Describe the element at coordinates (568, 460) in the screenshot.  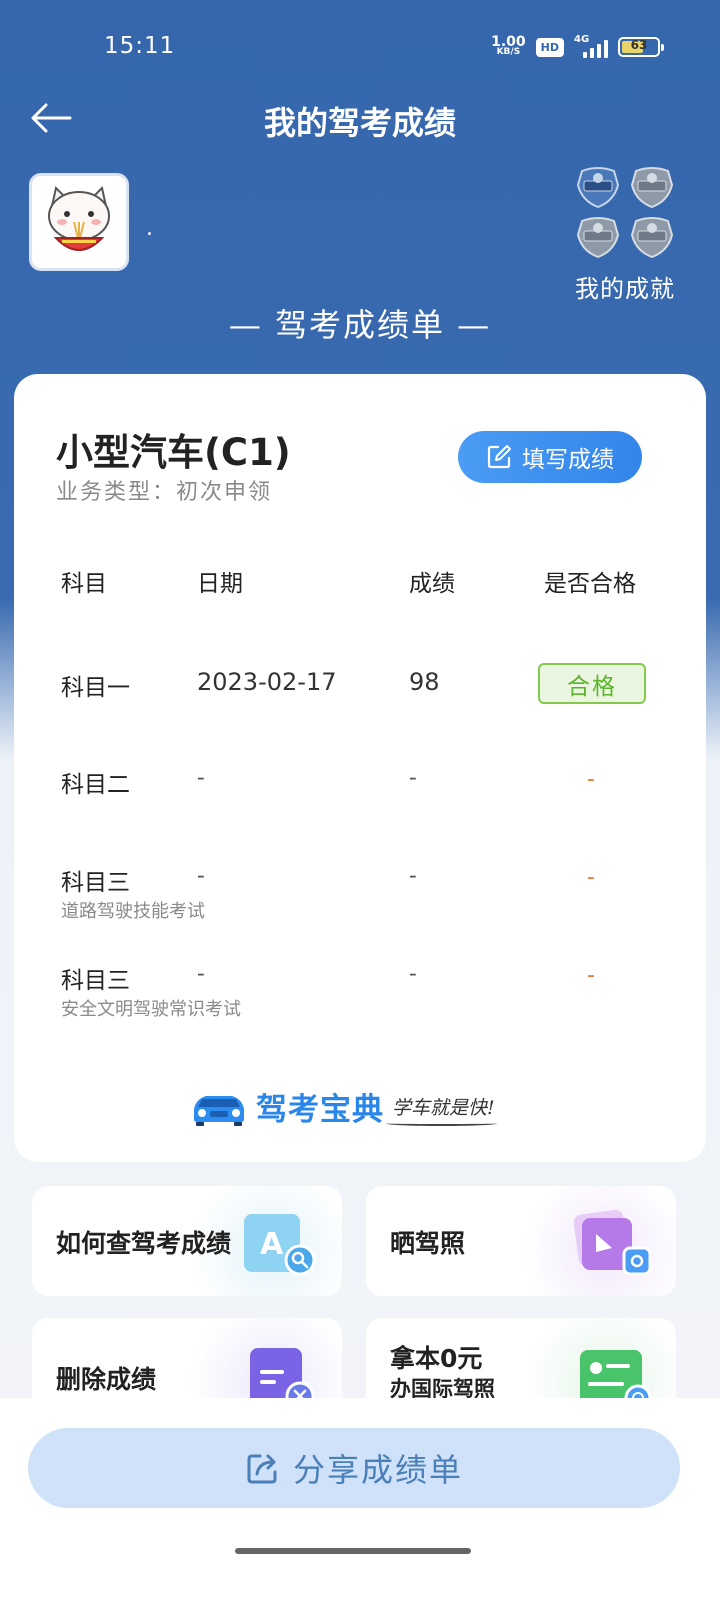
I see `fill-score-label: 填写成绩` at that location.